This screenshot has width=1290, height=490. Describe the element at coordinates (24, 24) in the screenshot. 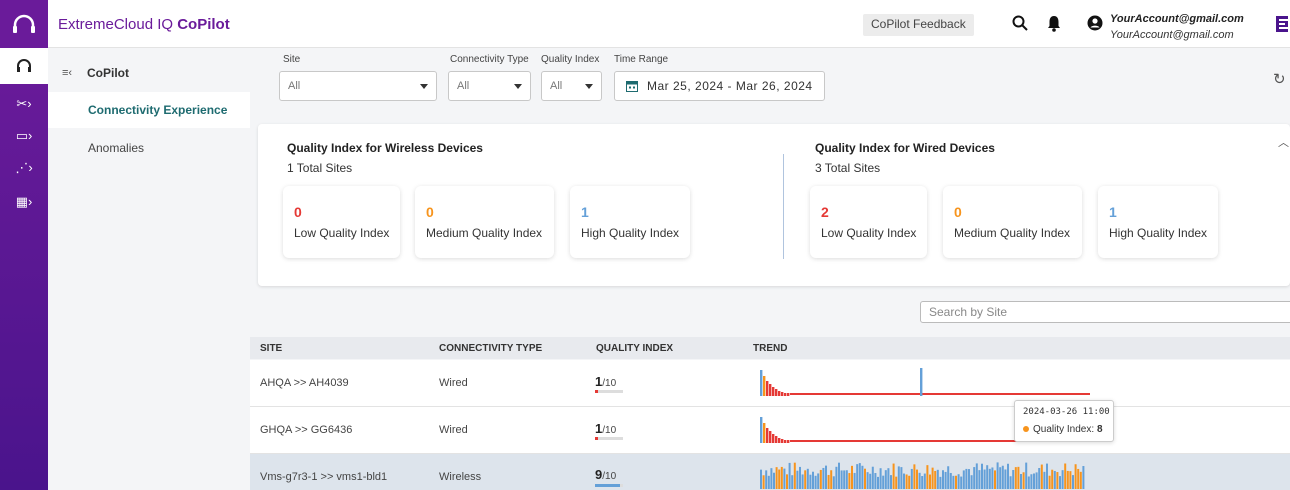

I see `headset-logo-icon` at that location.